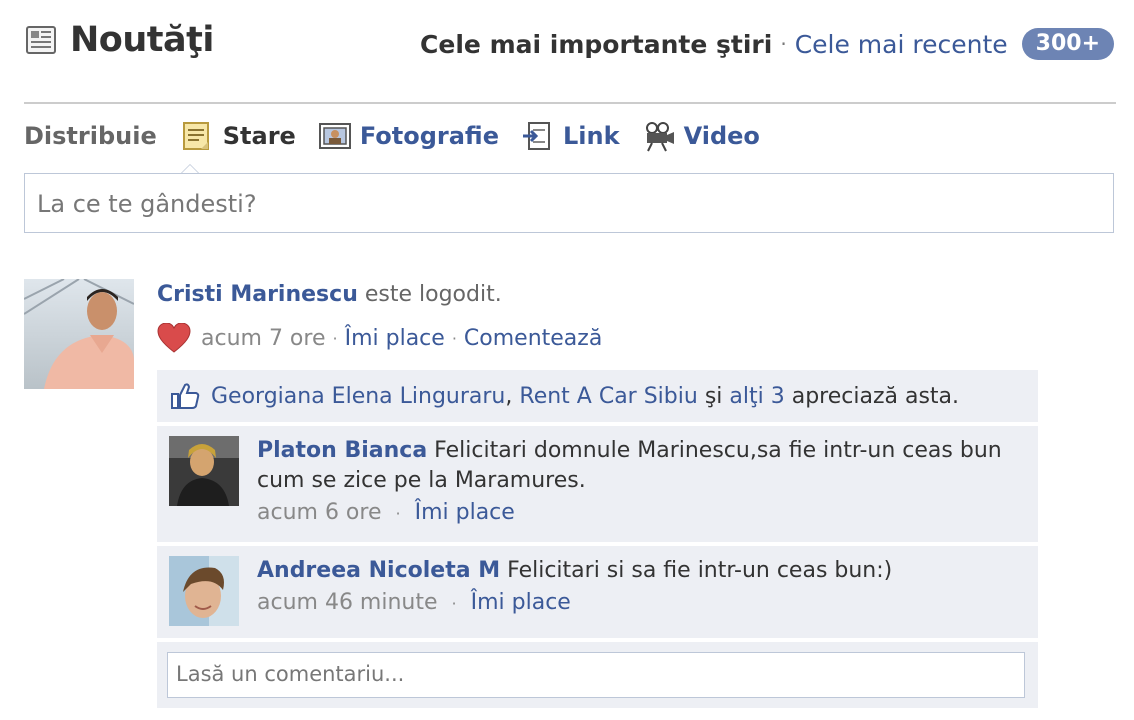 The image size is (1134, 720). I want to click on share-link-tab: Link, so click(570, 136).